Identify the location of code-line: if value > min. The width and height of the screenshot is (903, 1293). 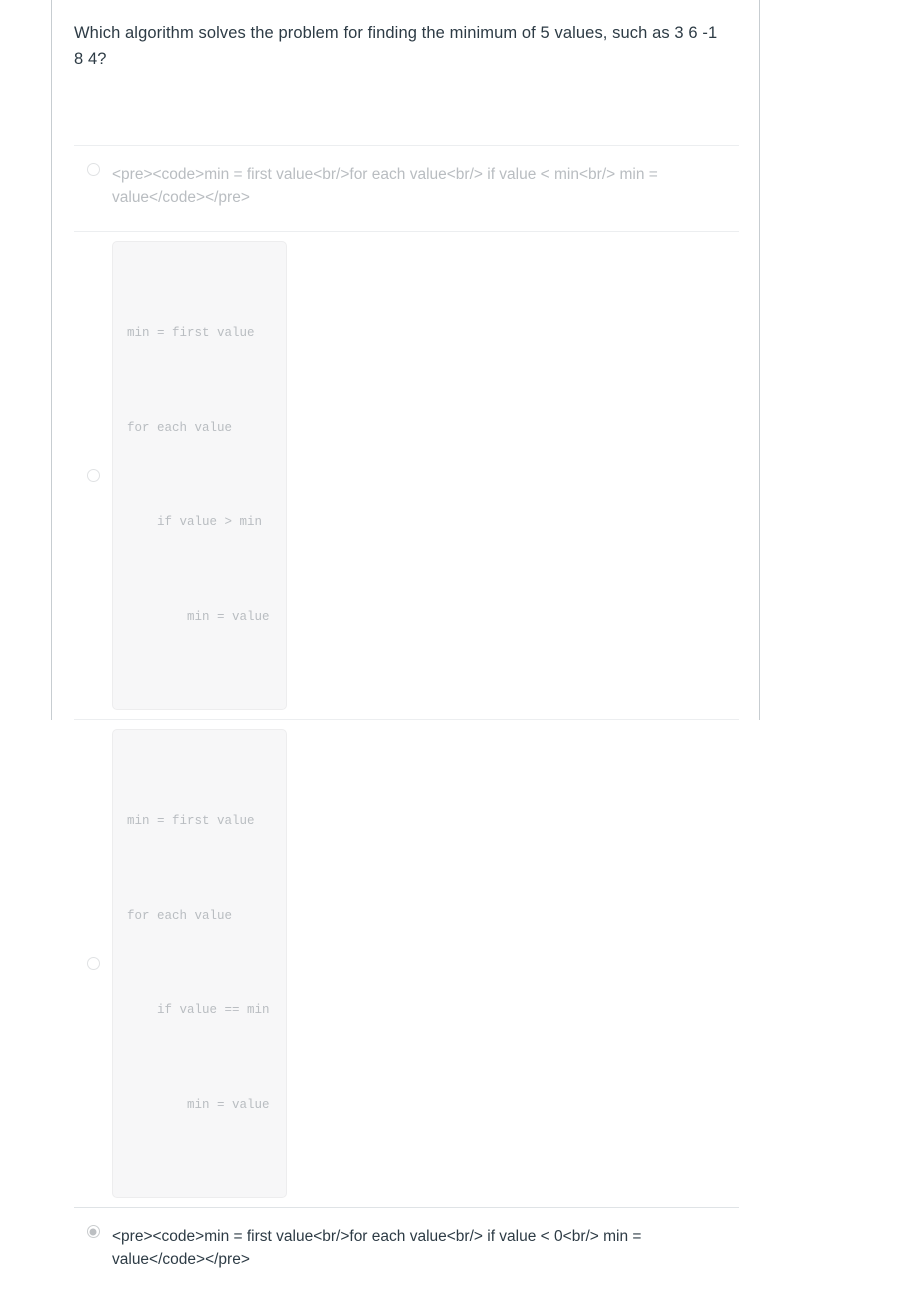
(195, 522).